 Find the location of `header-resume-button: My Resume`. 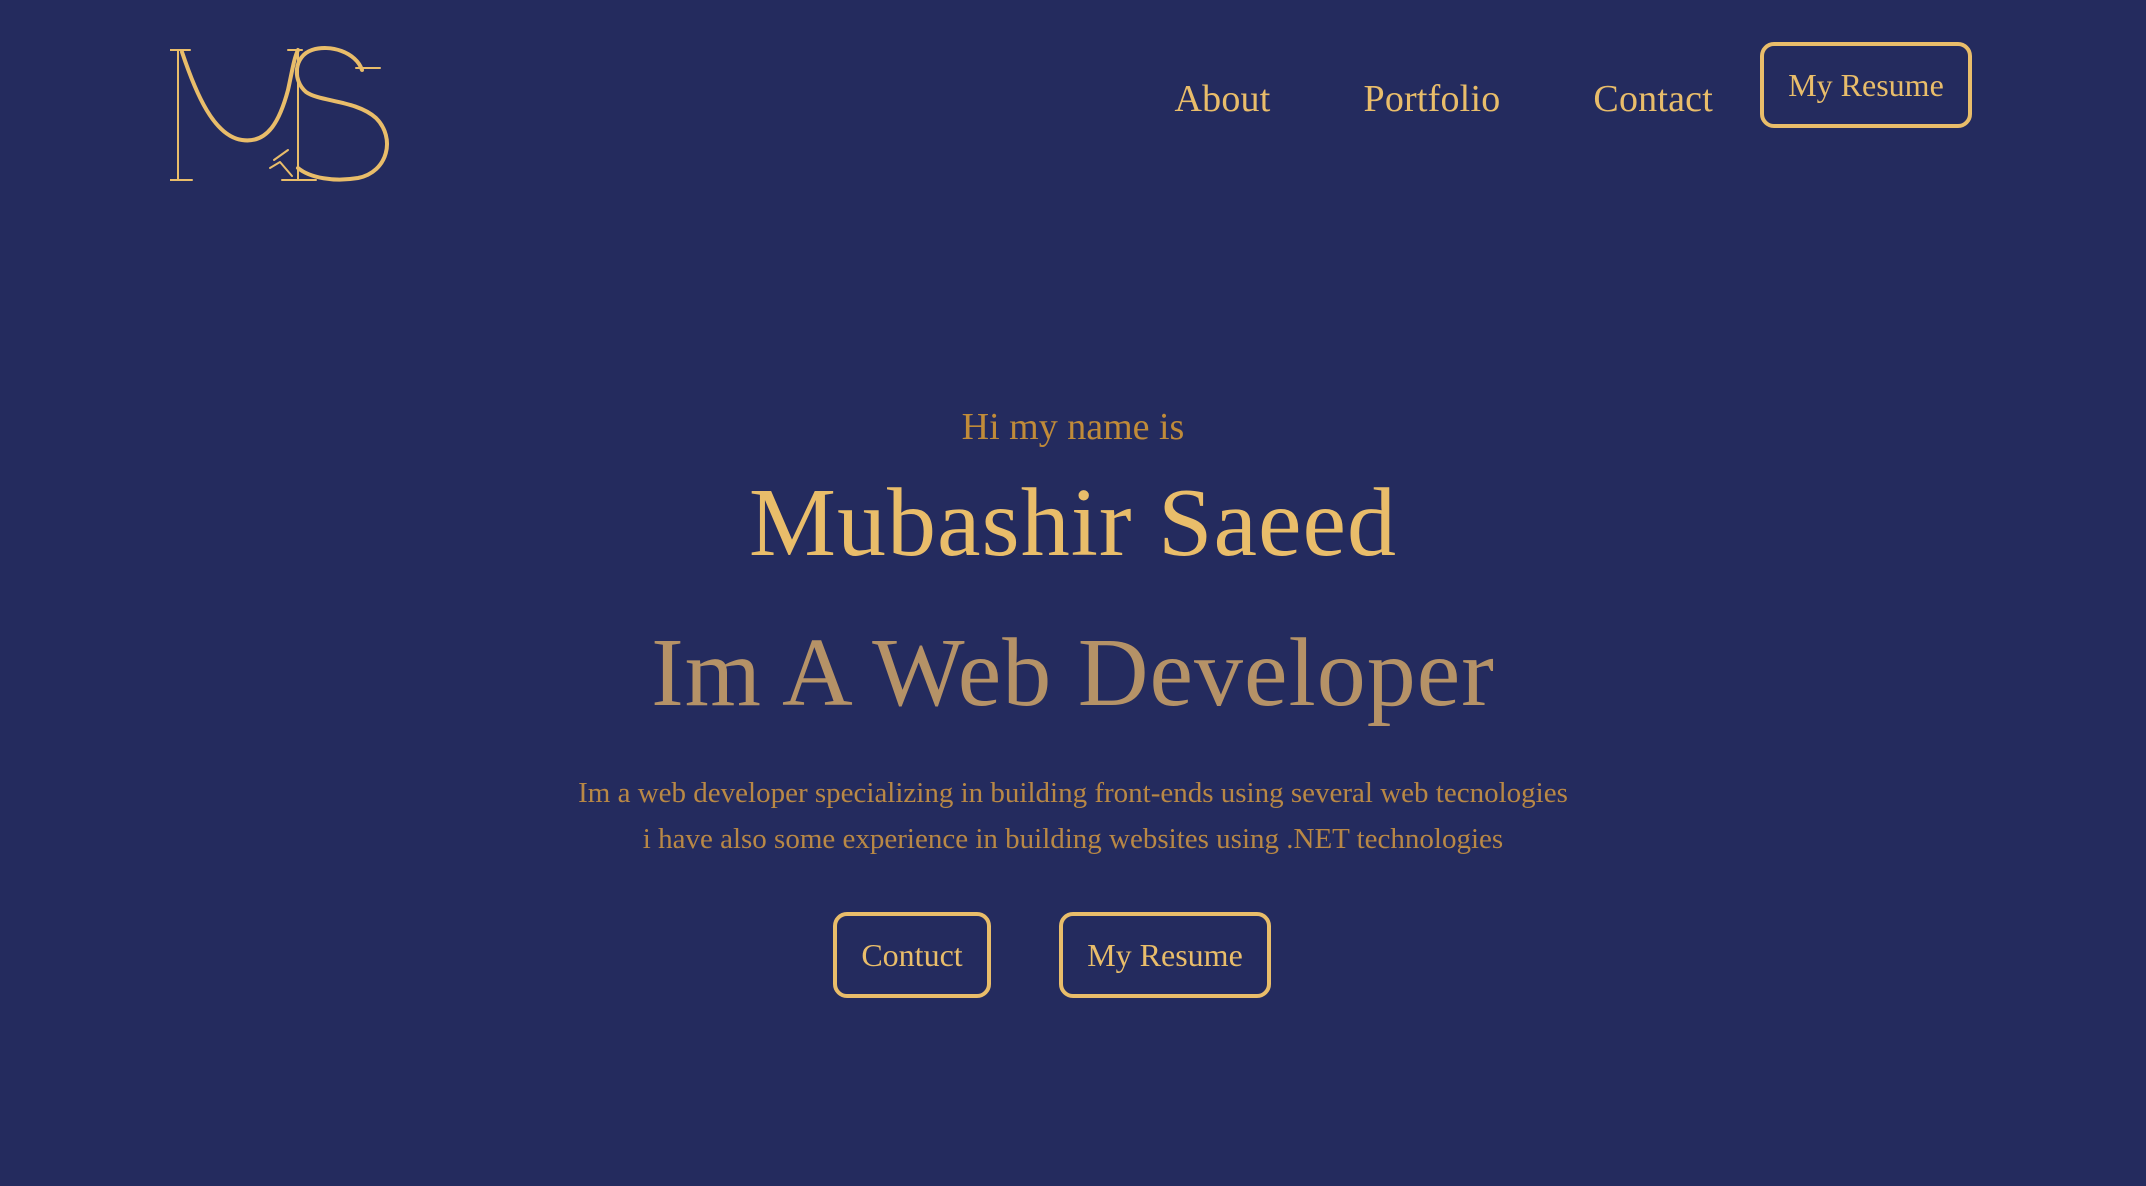

header-resume-button: My Resume is located at coordinates (1866, 85).